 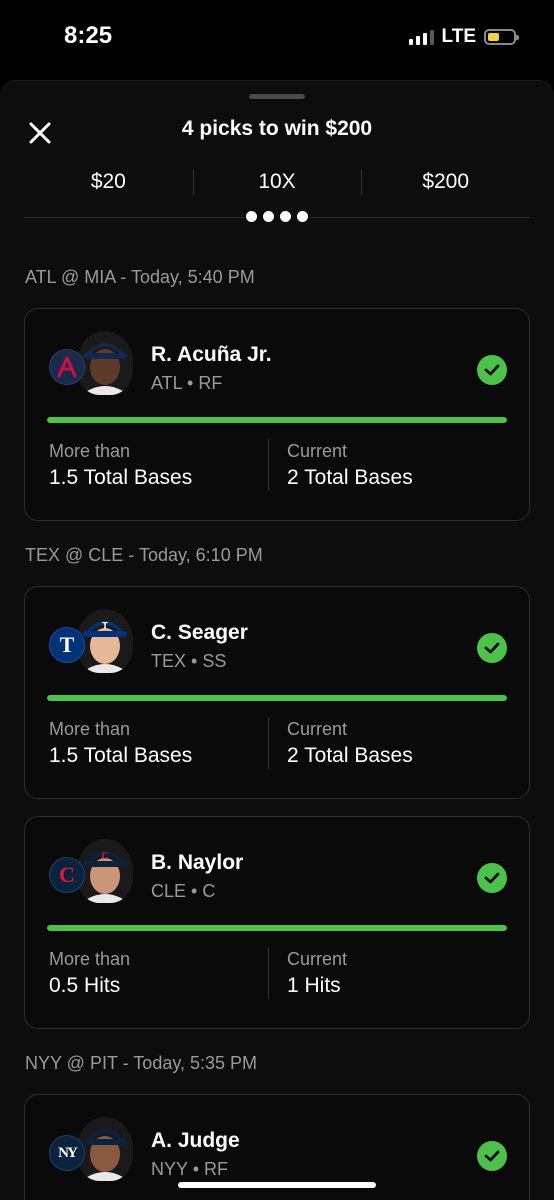 What do you see at coordinates (104, 856) in the screenshot?
I see `svg-text: C` at bounding box center [104, 856].